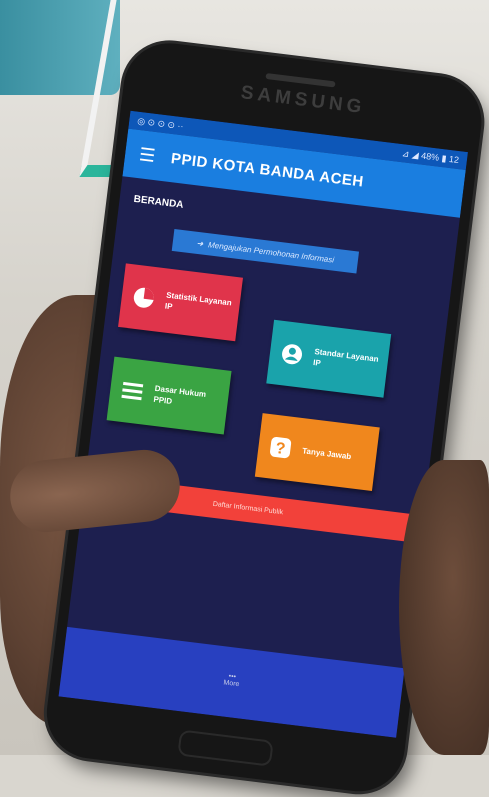 This screenshot has height=797, width=489. I want to click on app-title: PPID KOTA BANDA ACEH, so click(267, 170).